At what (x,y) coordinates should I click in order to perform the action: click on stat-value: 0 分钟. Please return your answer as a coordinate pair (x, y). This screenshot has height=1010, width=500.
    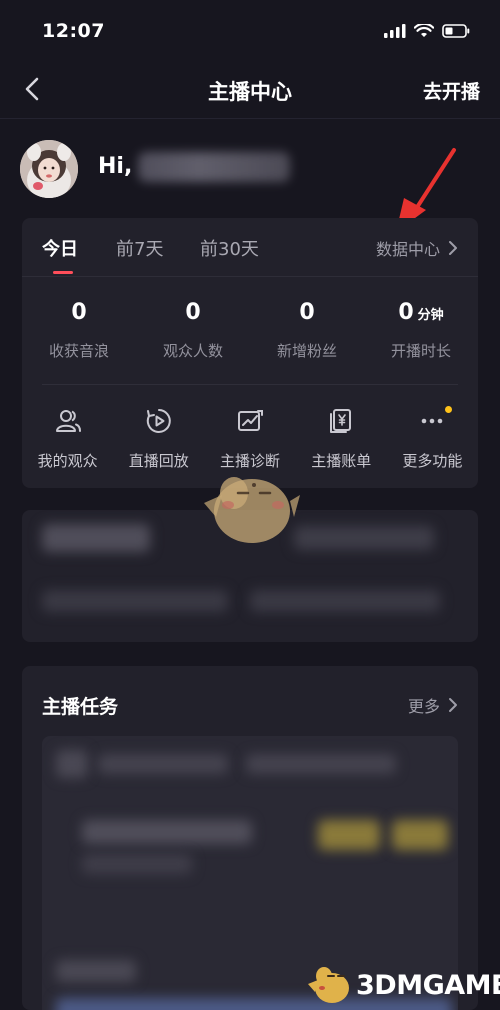
    Looking at the image, I should click on (421, 315).